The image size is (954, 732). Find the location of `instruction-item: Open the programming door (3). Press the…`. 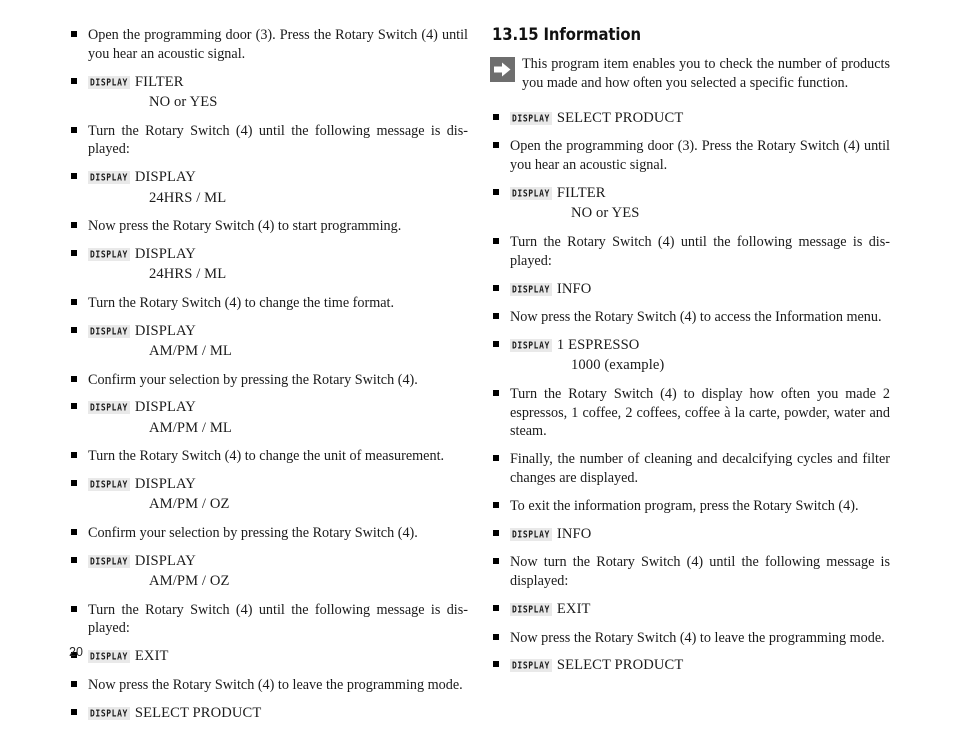

instruction-item: Open the programming door (3). Press the… is located at coordinates (268, 45).